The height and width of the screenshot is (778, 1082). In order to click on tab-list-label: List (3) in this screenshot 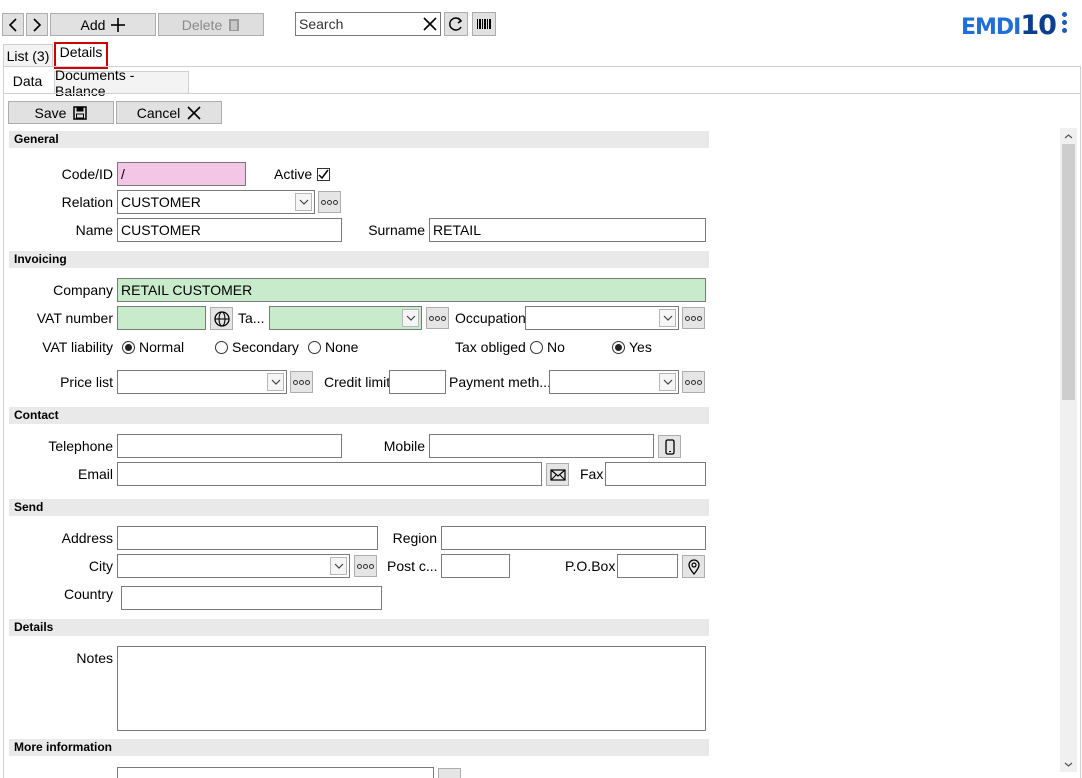, I will do `click(28, 55)`.